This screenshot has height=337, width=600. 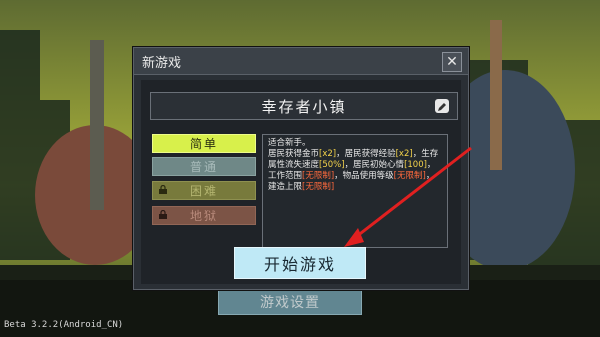 I want to click on description-intro: 适合新手。, so click(x=289, y=143).